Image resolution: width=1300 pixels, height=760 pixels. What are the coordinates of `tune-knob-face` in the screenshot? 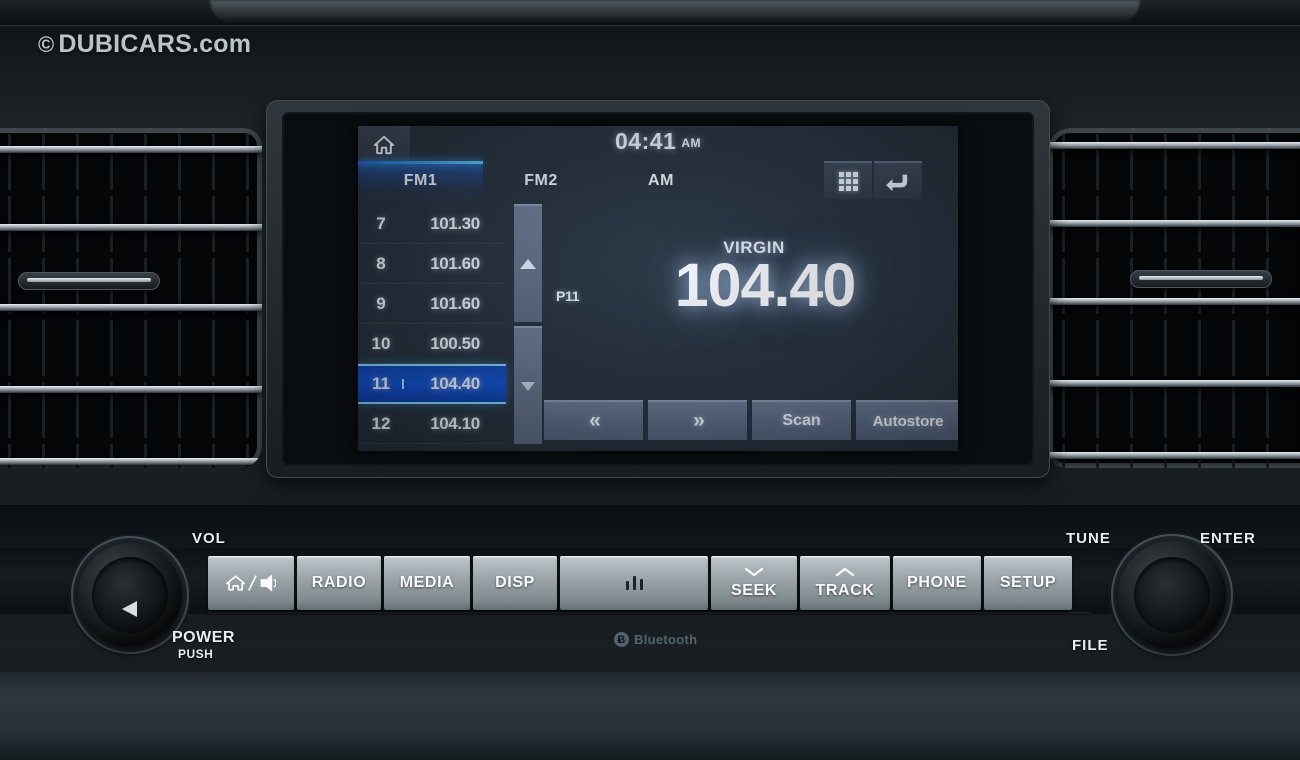 It's located at (1172, 595).